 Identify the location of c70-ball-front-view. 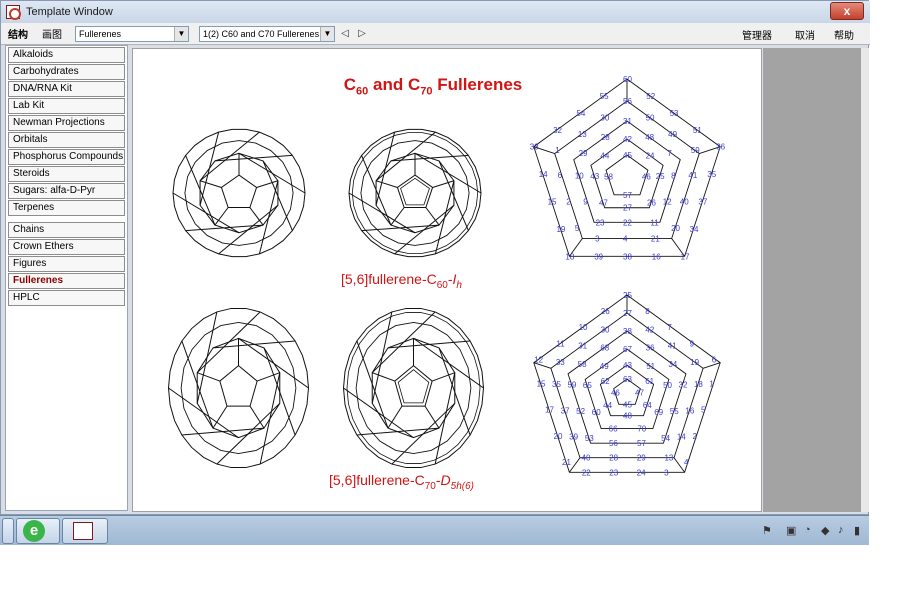
(238, 388).